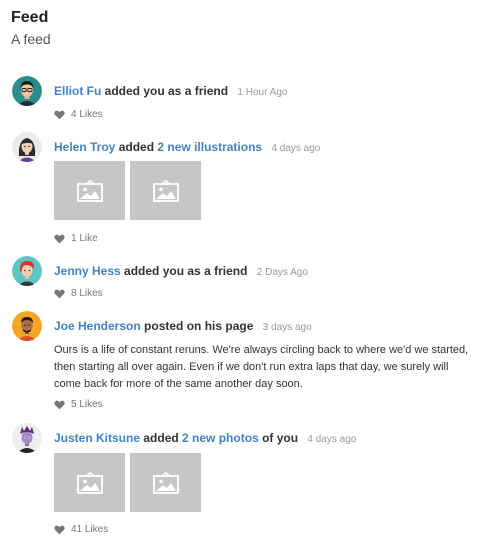  I want to click on event-date: 2 Days Ago, so click(282, 272).